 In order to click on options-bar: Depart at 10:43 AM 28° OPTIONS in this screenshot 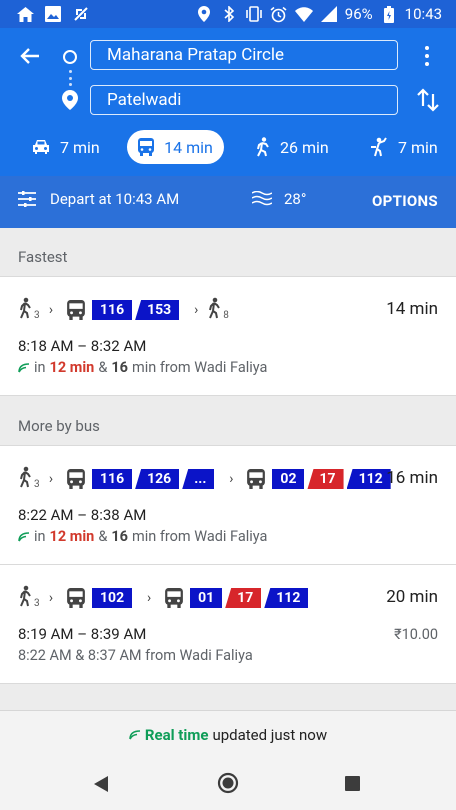, I will do `click(228, 202)`.